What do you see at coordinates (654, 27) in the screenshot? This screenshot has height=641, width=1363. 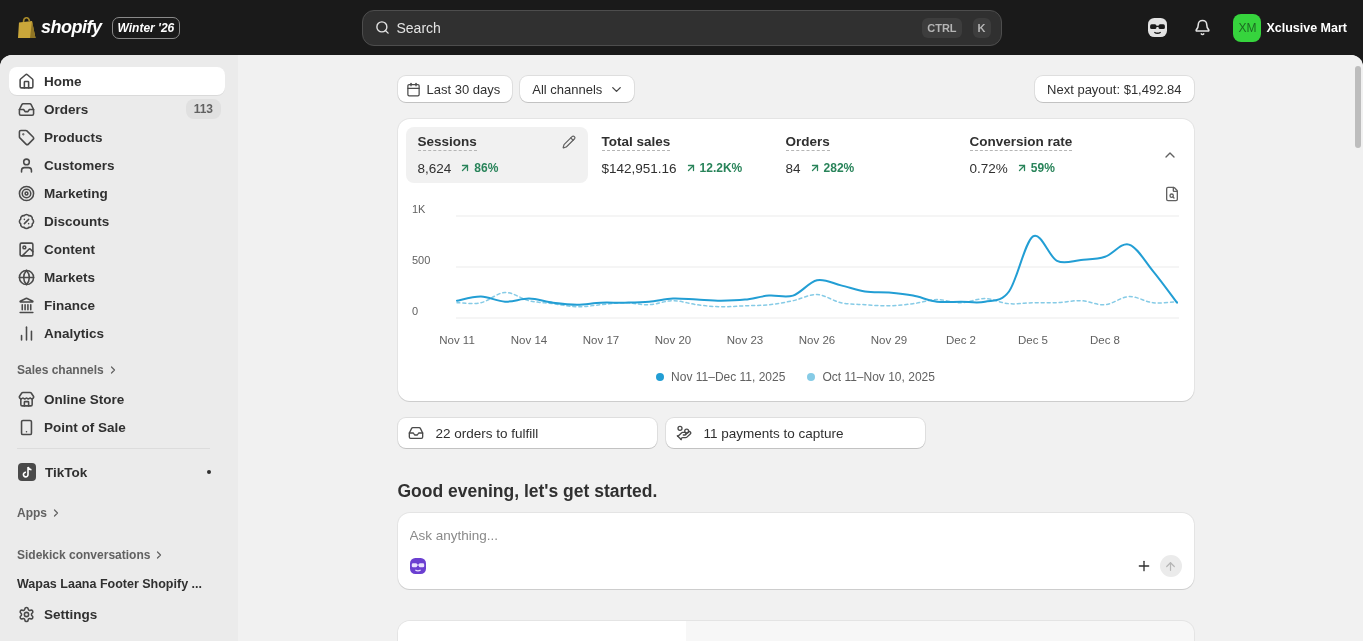 I see `search-input: Search` at bounding box center [654, 27].